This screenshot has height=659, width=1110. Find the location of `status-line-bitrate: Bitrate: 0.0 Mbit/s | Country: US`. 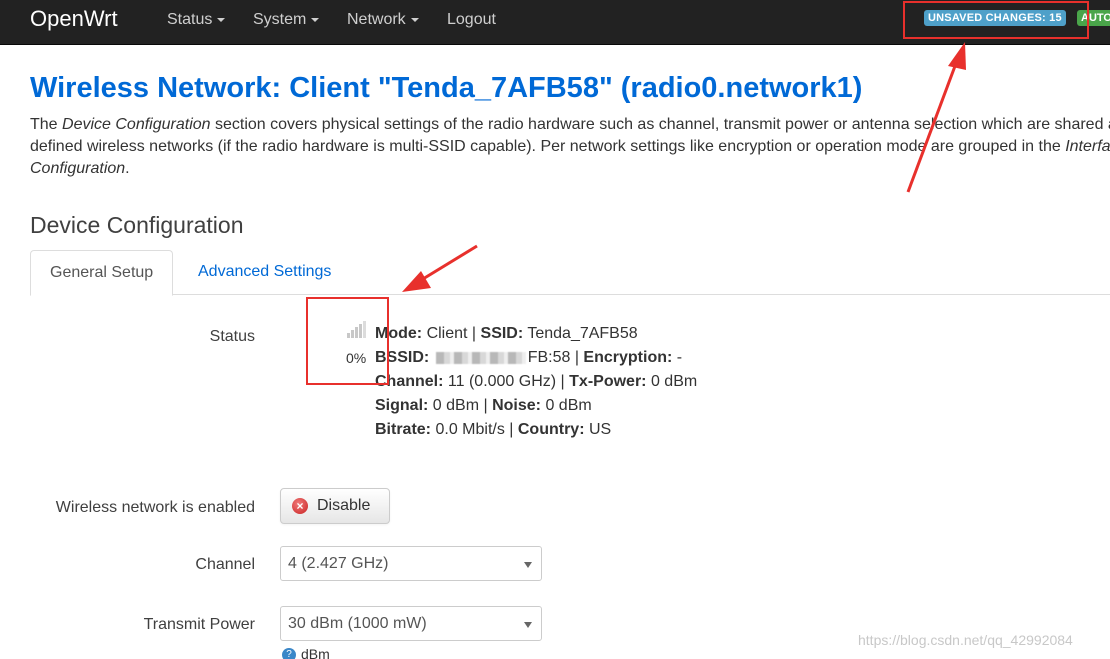

status-line-bitrate: Bitrate: 0.0 Mbit/s | Country: US is located at coordinates (493, 429).